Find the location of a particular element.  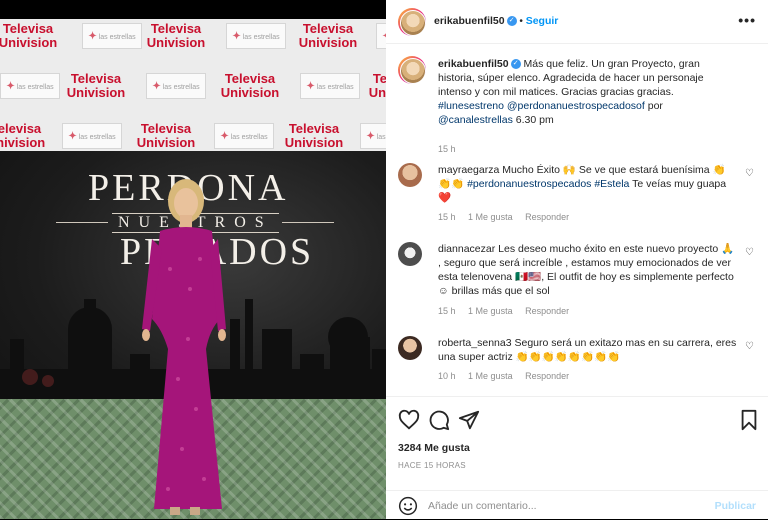

caption-meta: 15 h is located at coordinates (452, 149).